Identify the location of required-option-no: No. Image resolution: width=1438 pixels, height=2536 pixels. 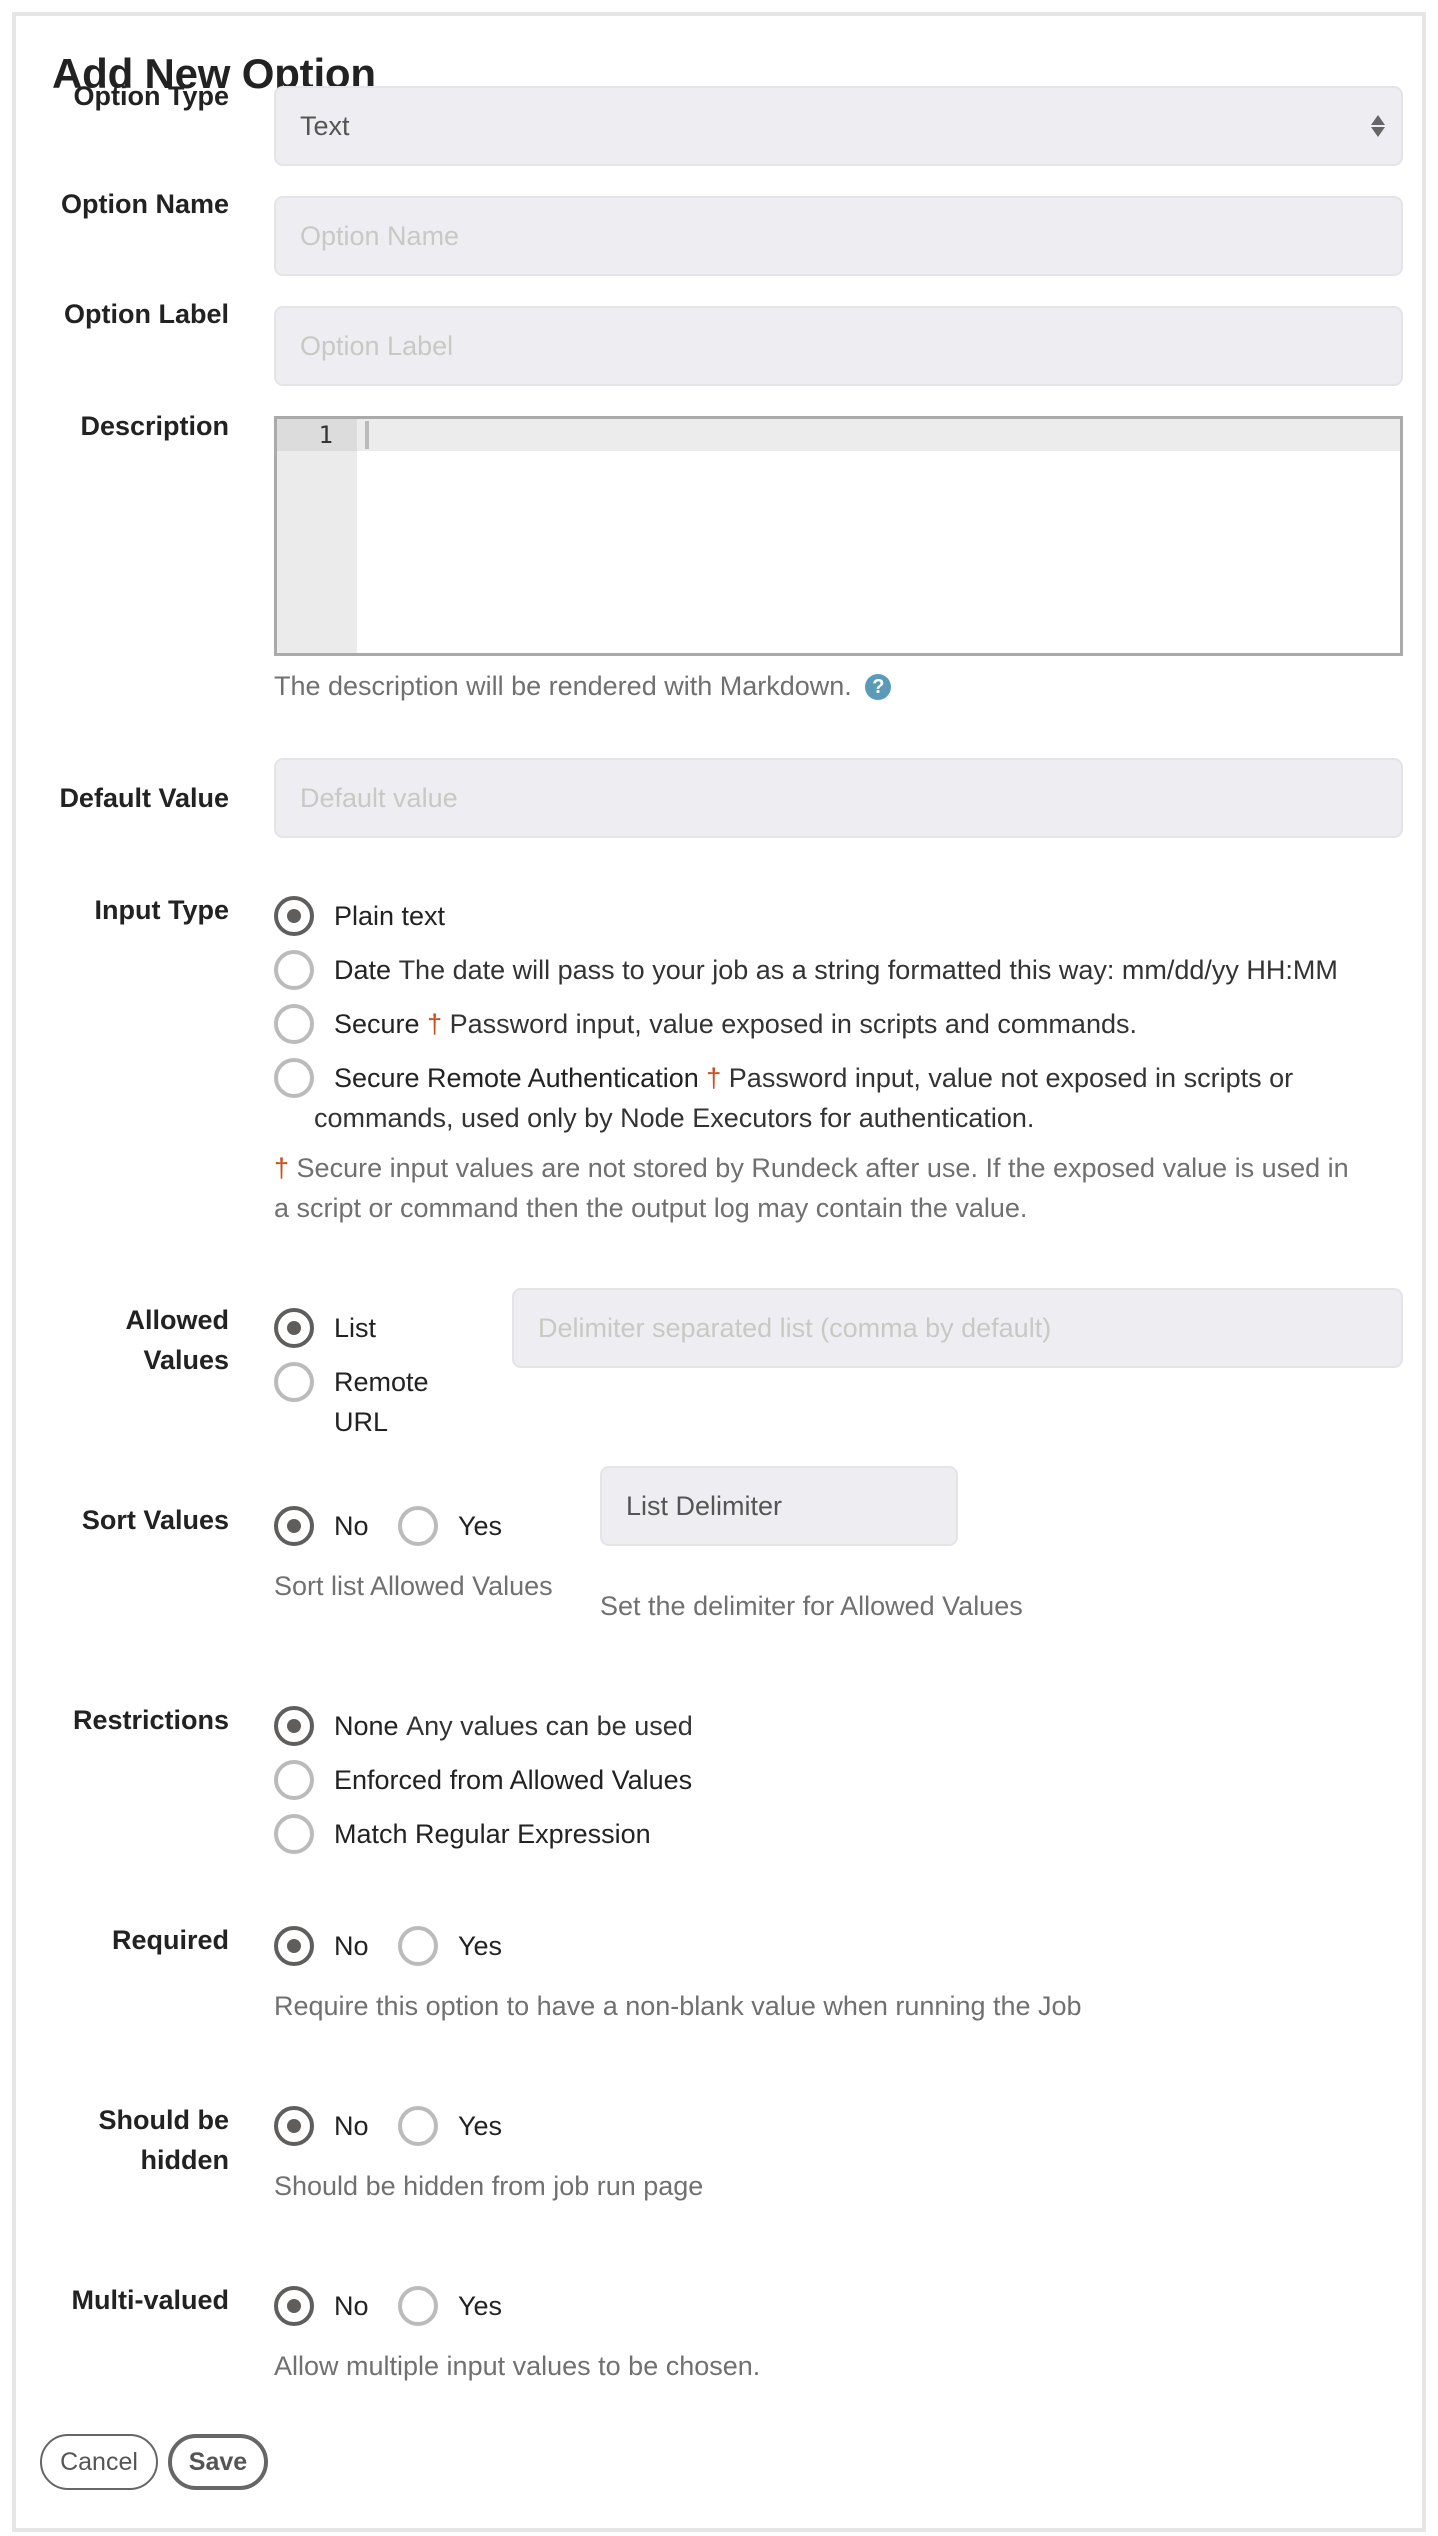
(321, 1946).